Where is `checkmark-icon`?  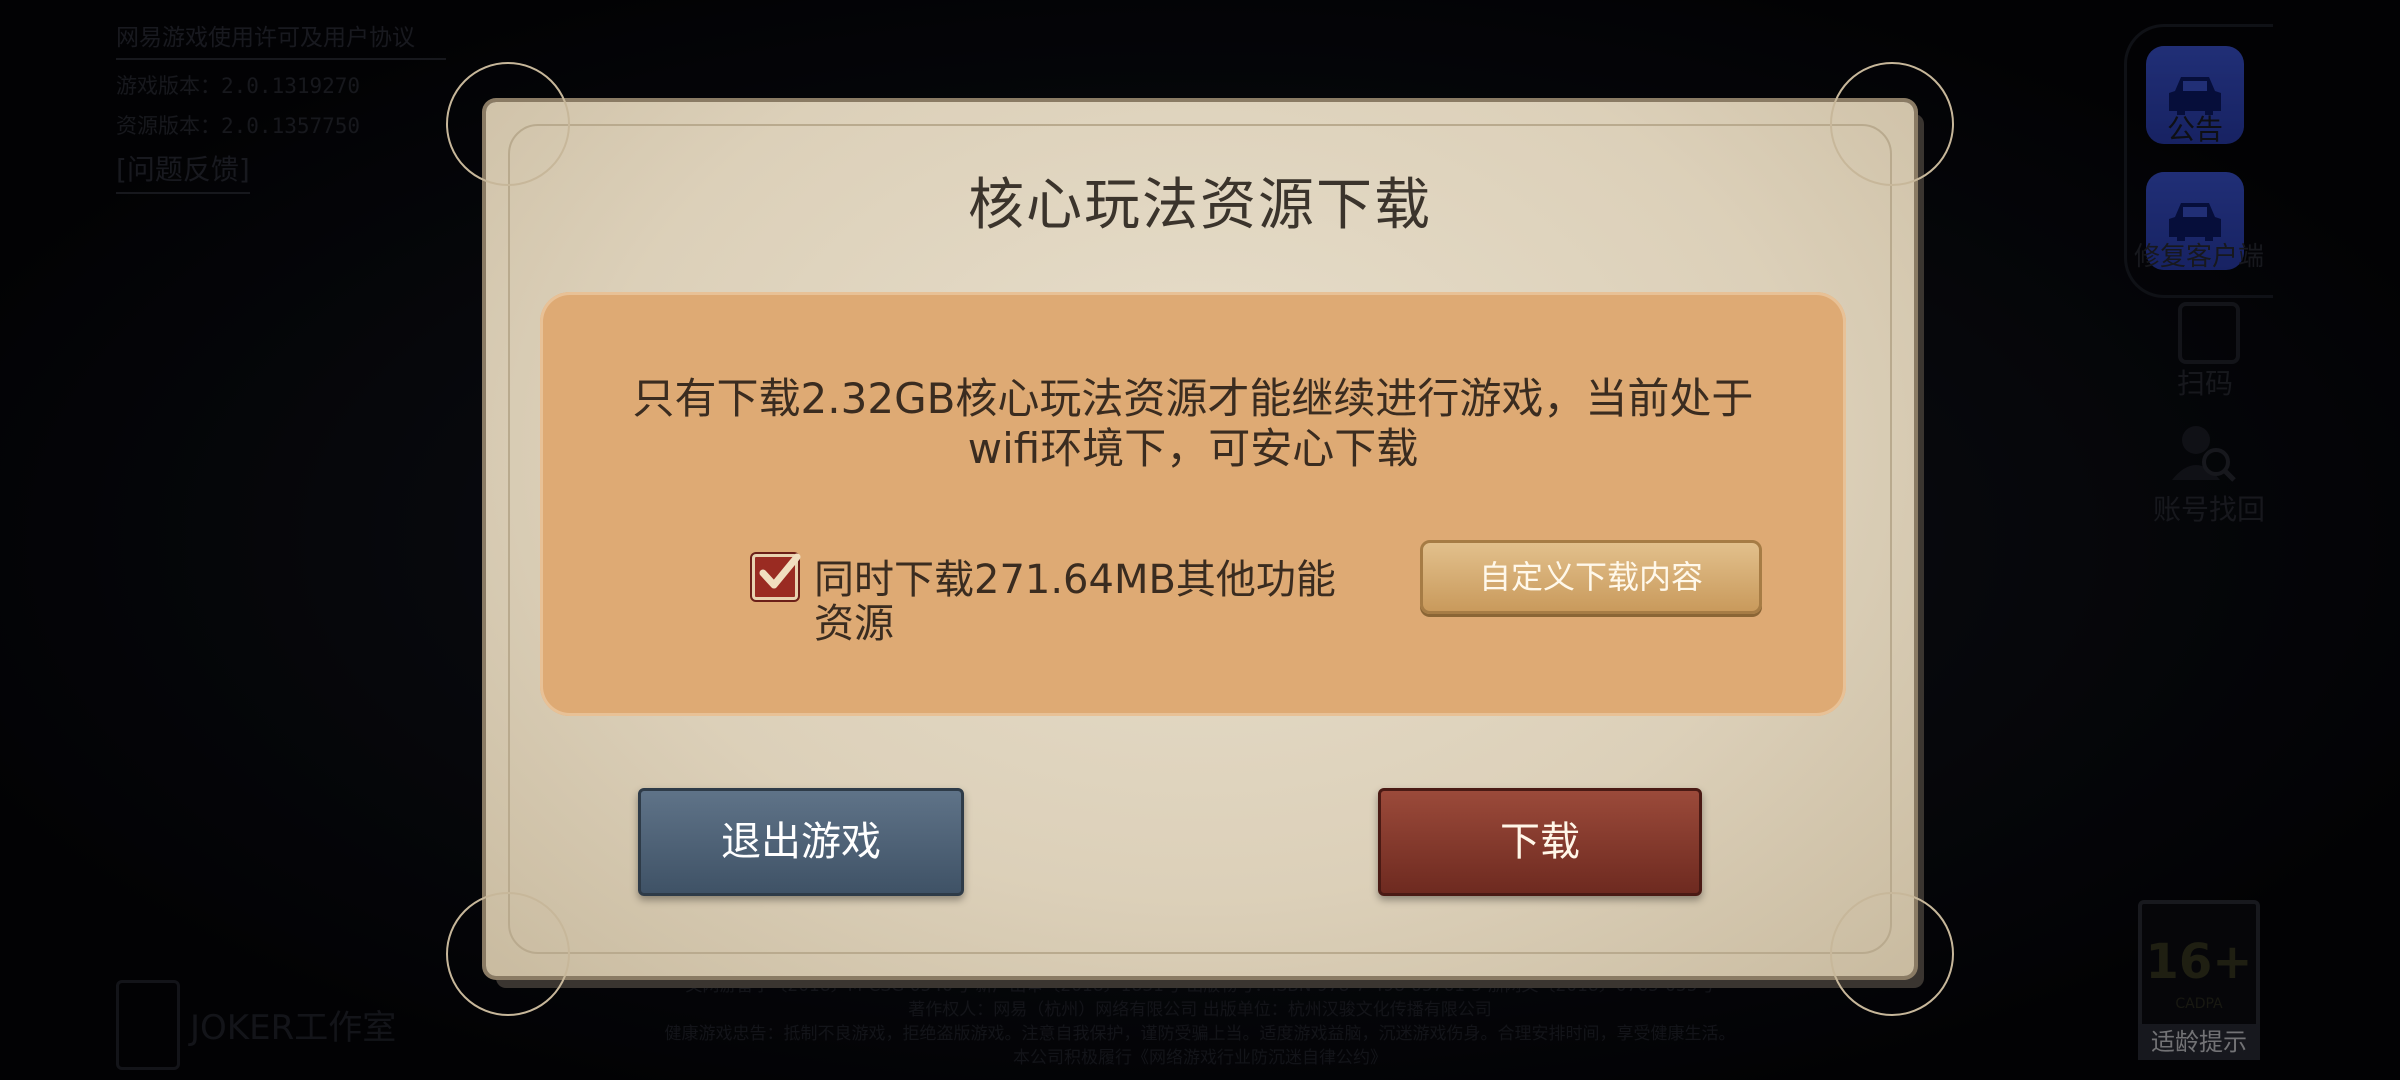
checkmark-icon is located at coordinates (780, 571).